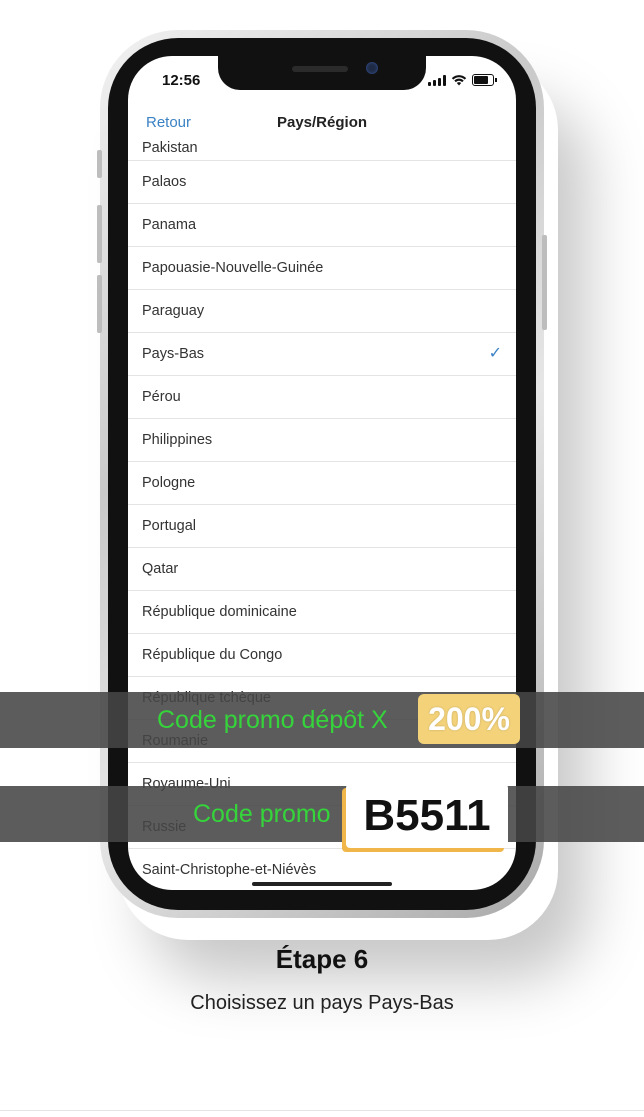 This screenshot has width=644, height=1117. What do you see at coordinates (322, 1110) in the screenshot?
I see `divider` at bounding box center [322, 1110].